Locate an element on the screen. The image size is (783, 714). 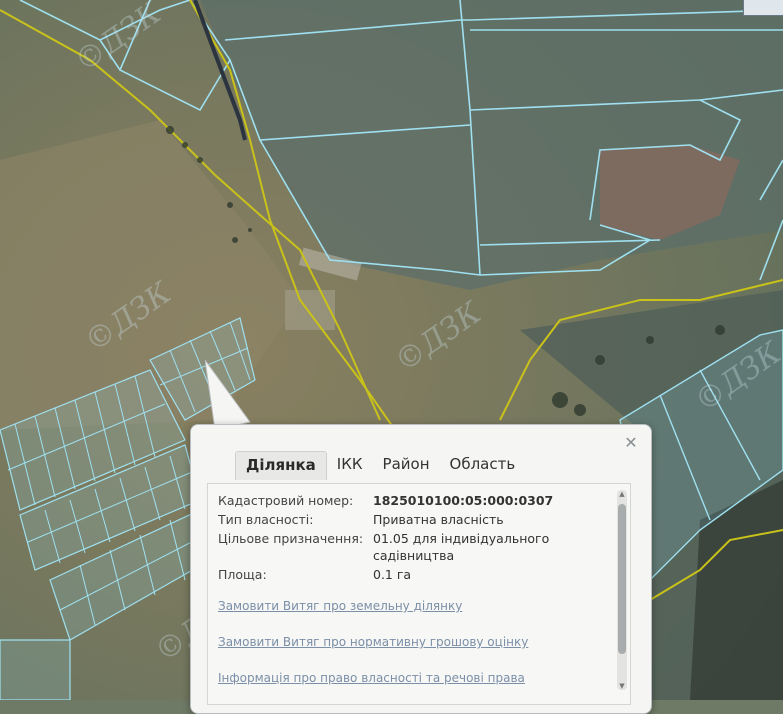
purpose-value: 01.05 для індивідуального садівництва is located at coordinates (461, 547).